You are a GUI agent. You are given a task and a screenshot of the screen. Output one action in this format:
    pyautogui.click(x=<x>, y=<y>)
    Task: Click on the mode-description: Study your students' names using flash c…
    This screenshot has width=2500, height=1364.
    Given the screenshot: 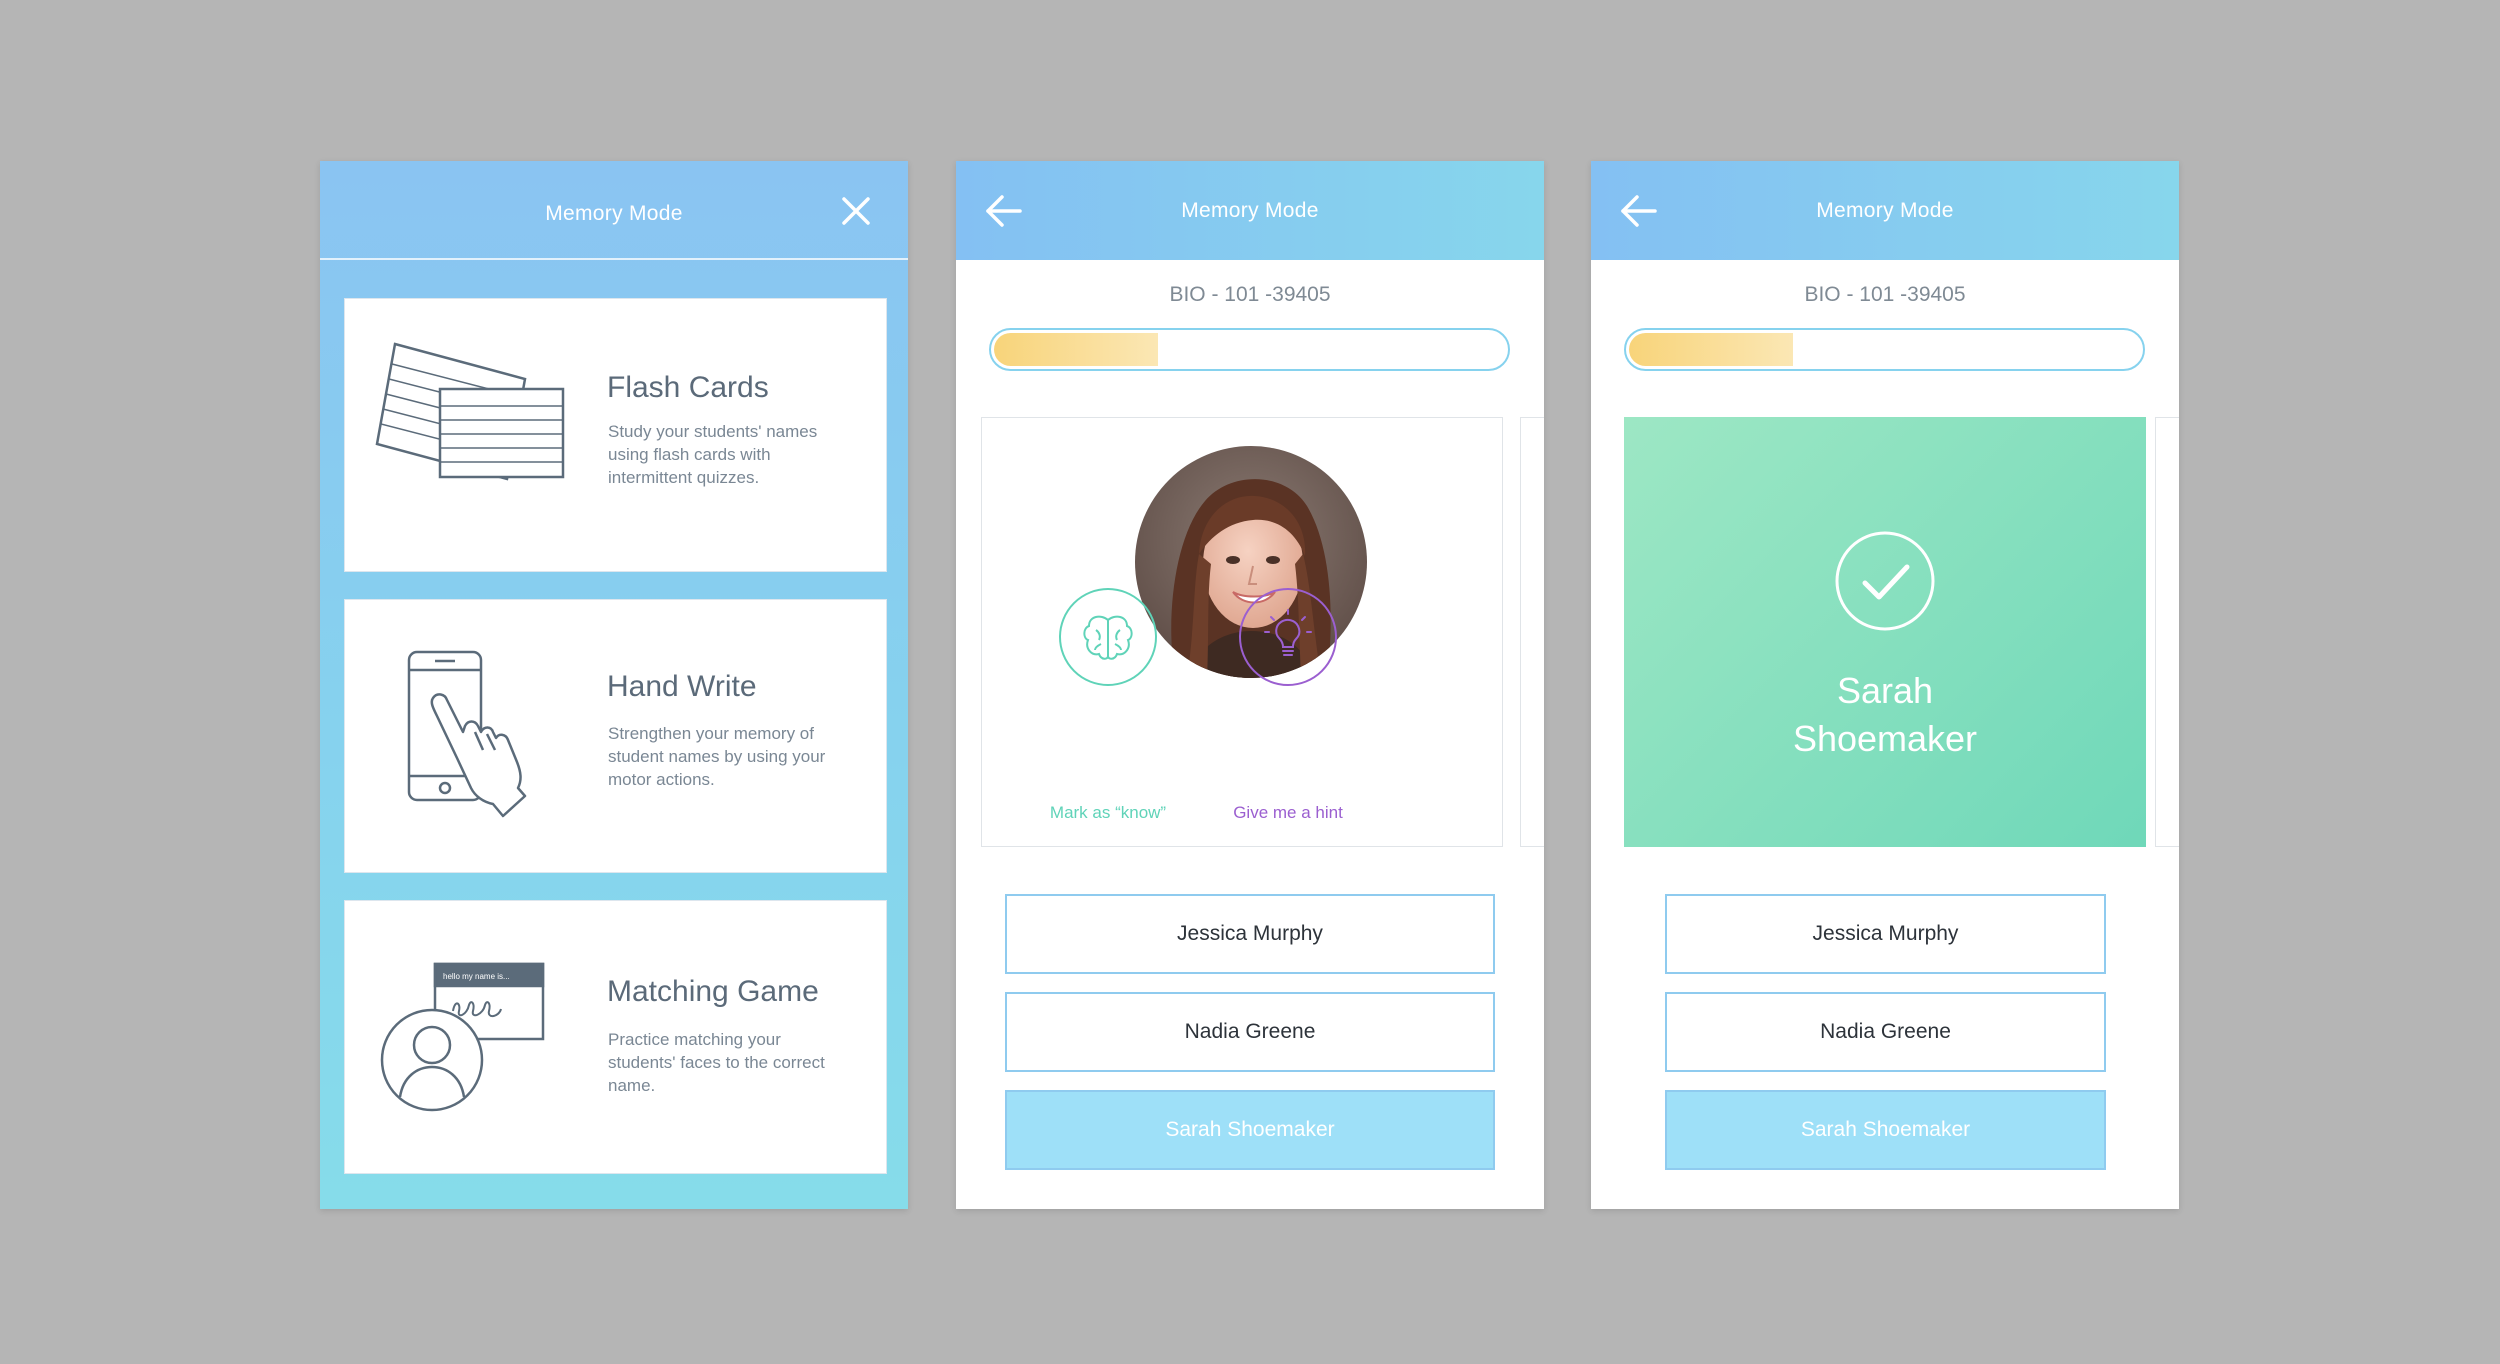 What is the action you would take?
    pyautogui.click(x=713, y=454)
    